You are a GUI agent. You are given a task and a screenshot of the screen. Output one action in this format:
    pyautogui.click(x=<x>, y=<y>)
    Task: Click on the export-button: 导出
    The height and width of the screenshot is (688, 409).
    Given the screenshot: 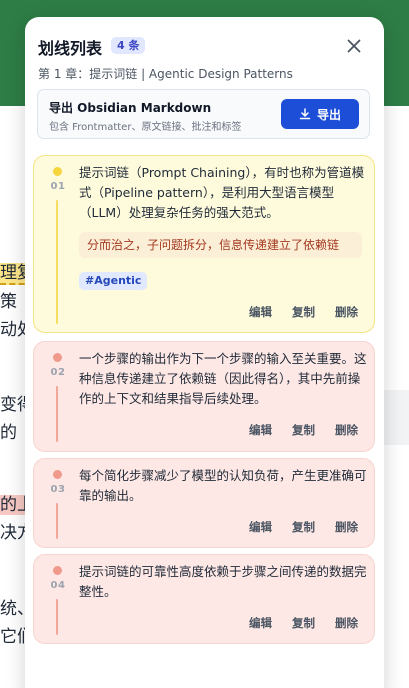 What is the action you would take?
    pyautogui.click(x=320, y=114)
    